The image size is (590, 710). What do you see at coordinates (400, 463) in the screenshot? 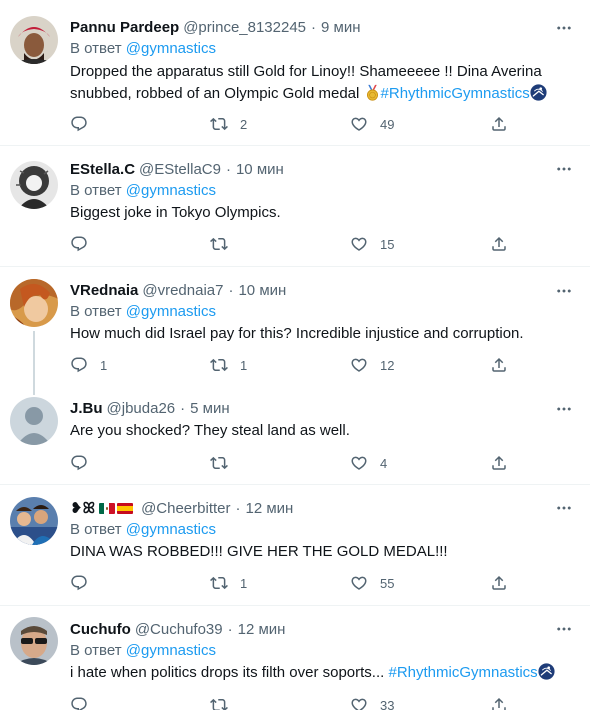
I see `like-button: 4` at bounding box center [400, 463].